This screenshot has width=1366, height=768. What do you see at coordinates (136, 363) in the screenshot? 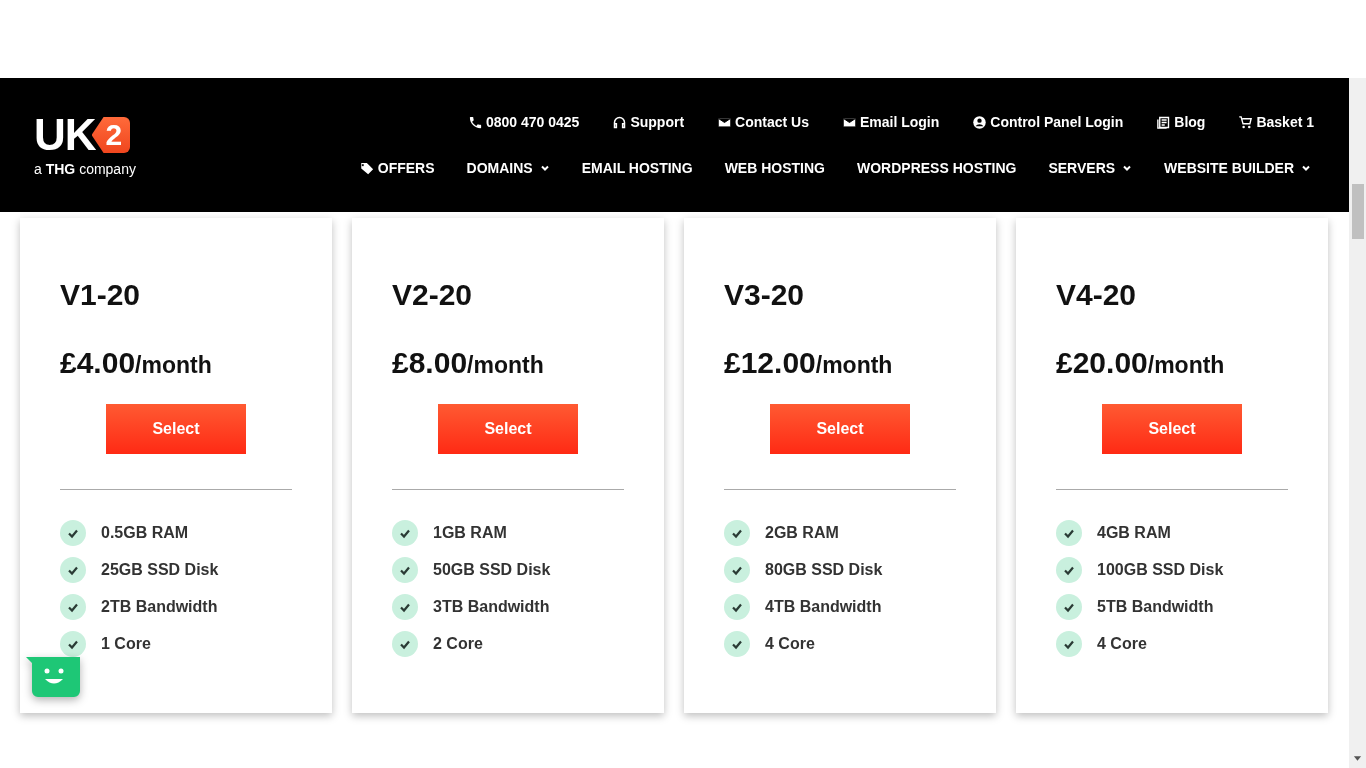
I see `plan-price: £4.00/month` at bounding box center [136, 363].